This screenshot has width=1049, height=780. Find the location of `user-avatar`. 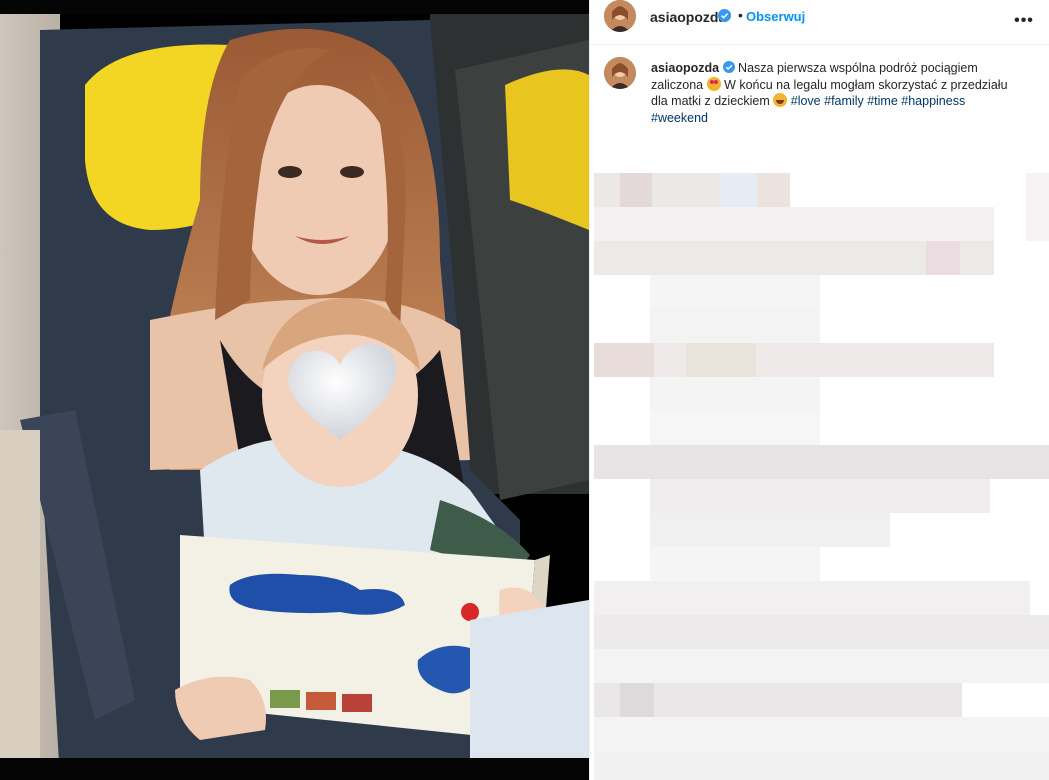

user-avatar is located at coordinates (620, 16).